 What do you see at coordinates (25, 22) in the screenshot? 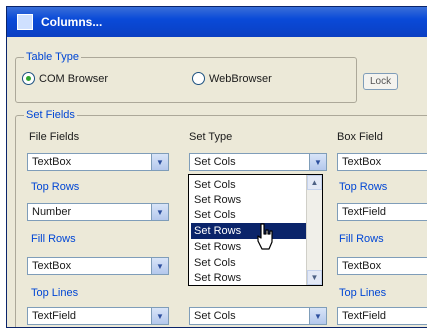
I see `app-icon` at bounding box center [25, 22].